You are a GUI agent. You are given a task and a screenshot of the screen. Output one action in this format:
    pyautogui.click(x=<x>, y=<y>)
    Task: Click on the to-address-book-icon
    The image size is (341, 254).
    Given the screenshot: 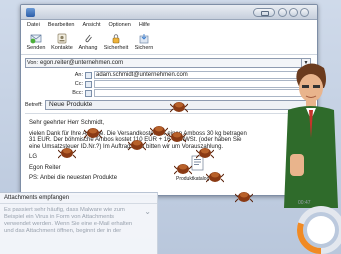 What is the action you would take?
    pyautogui.click(x=88, y=75)
    